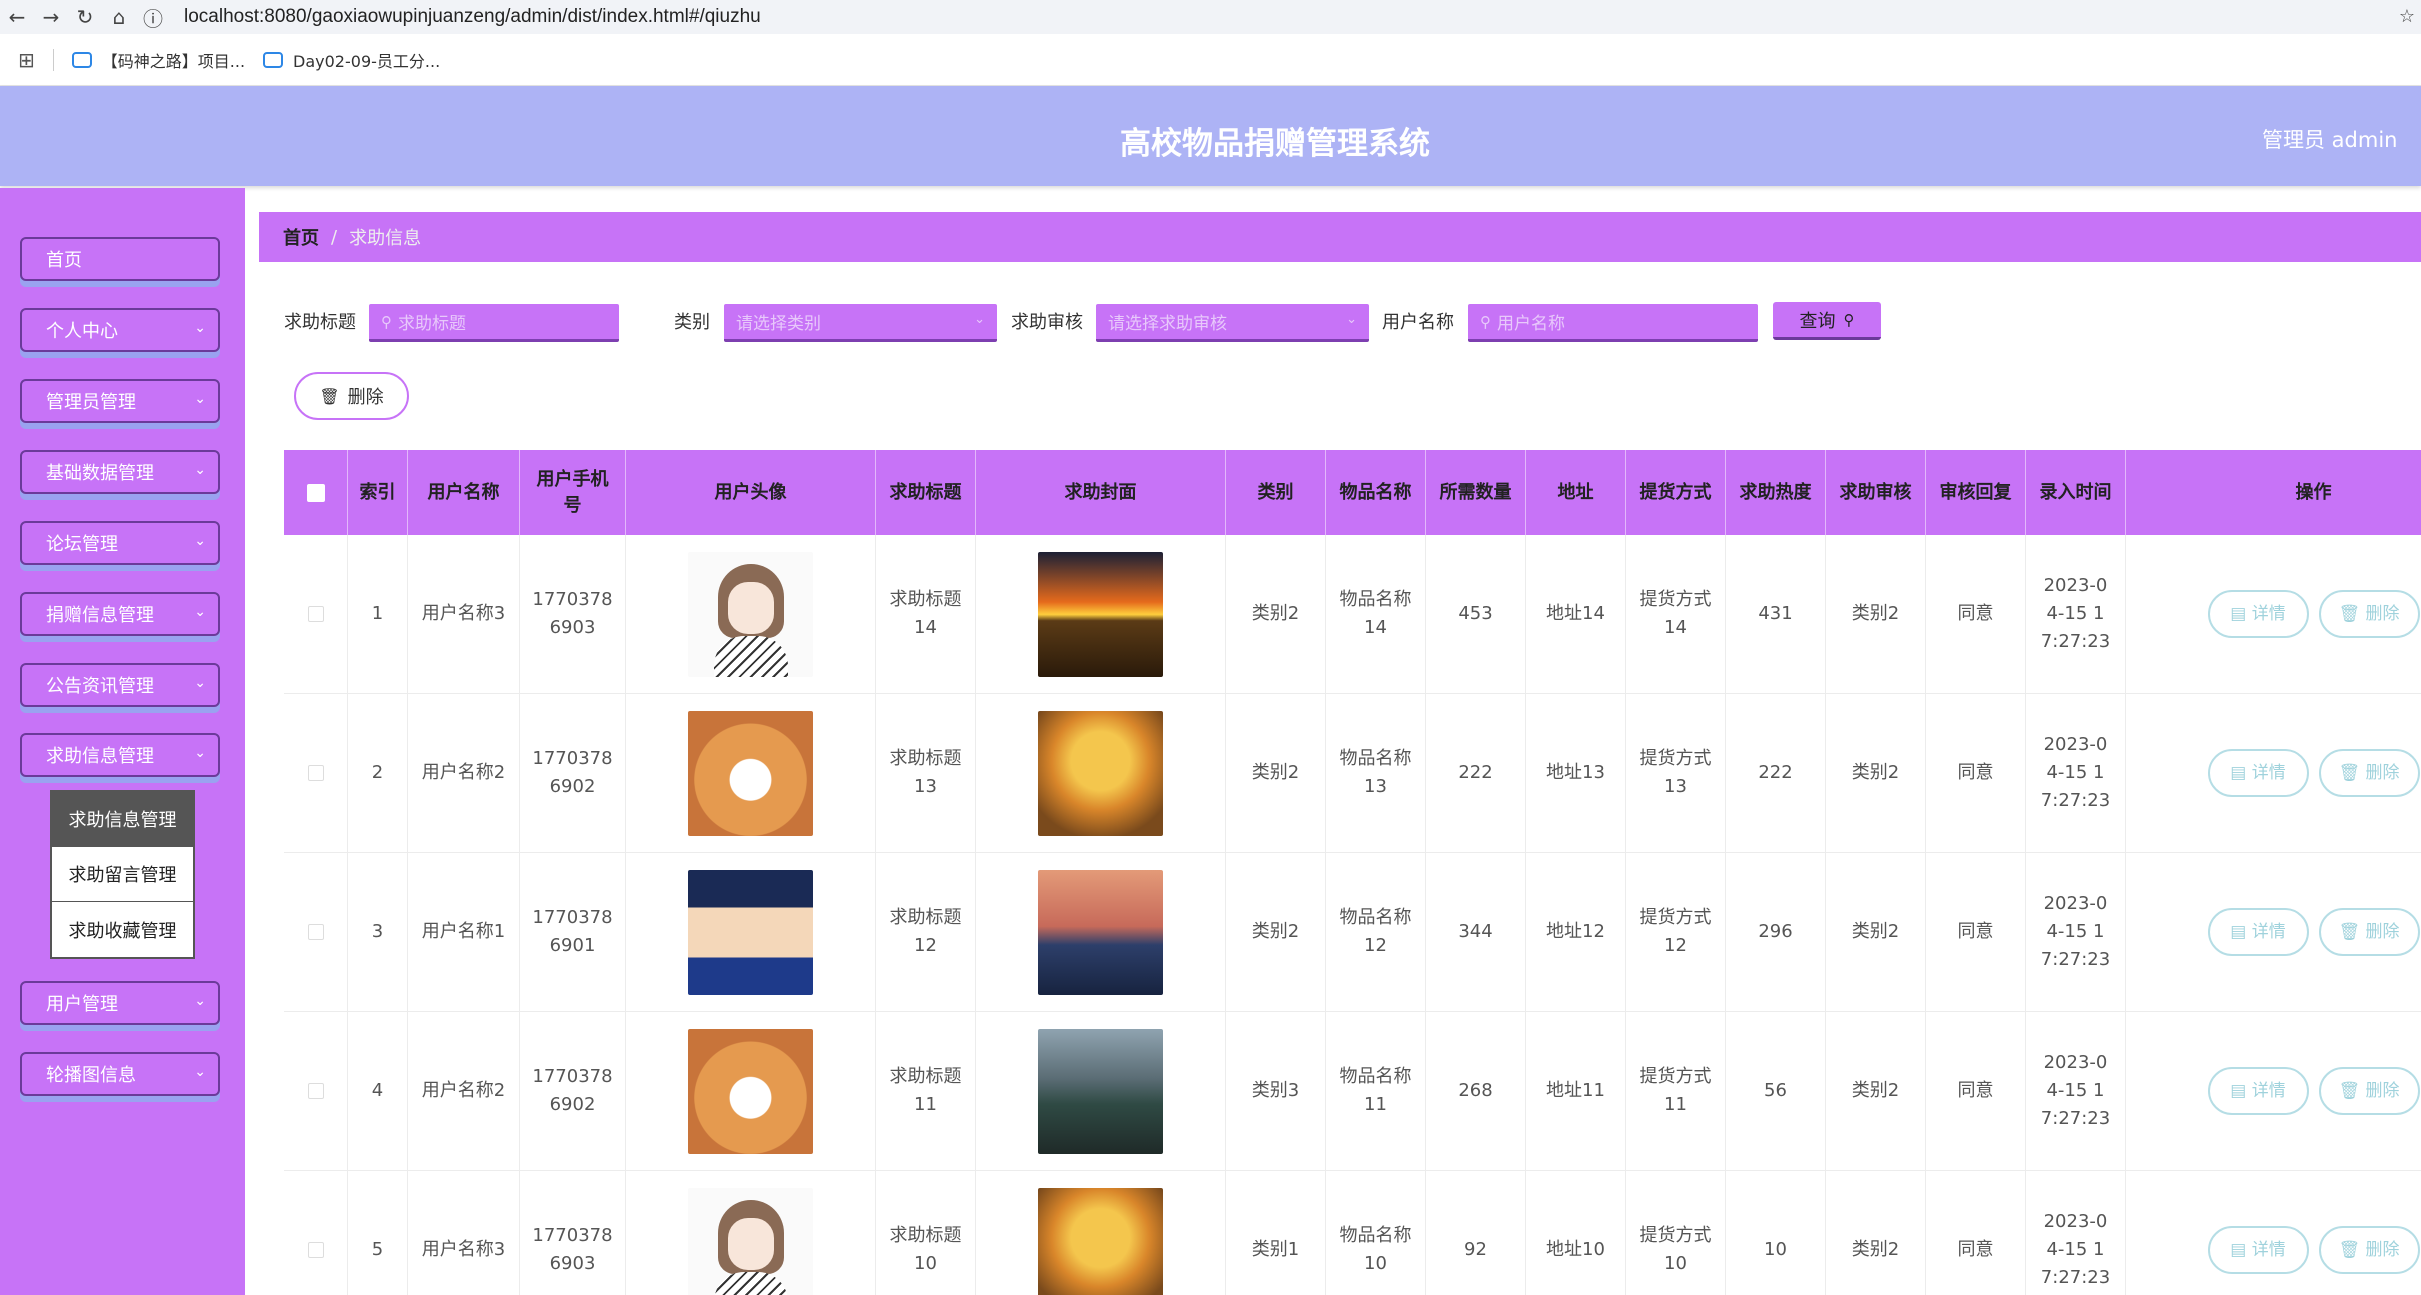 The width and height of the screenshot is (2421, 1295). Describe the element at coordinates (120, 543) in the screenshot. I see `sidebar-item-forum: 论坛管理 ⌄` at that location.